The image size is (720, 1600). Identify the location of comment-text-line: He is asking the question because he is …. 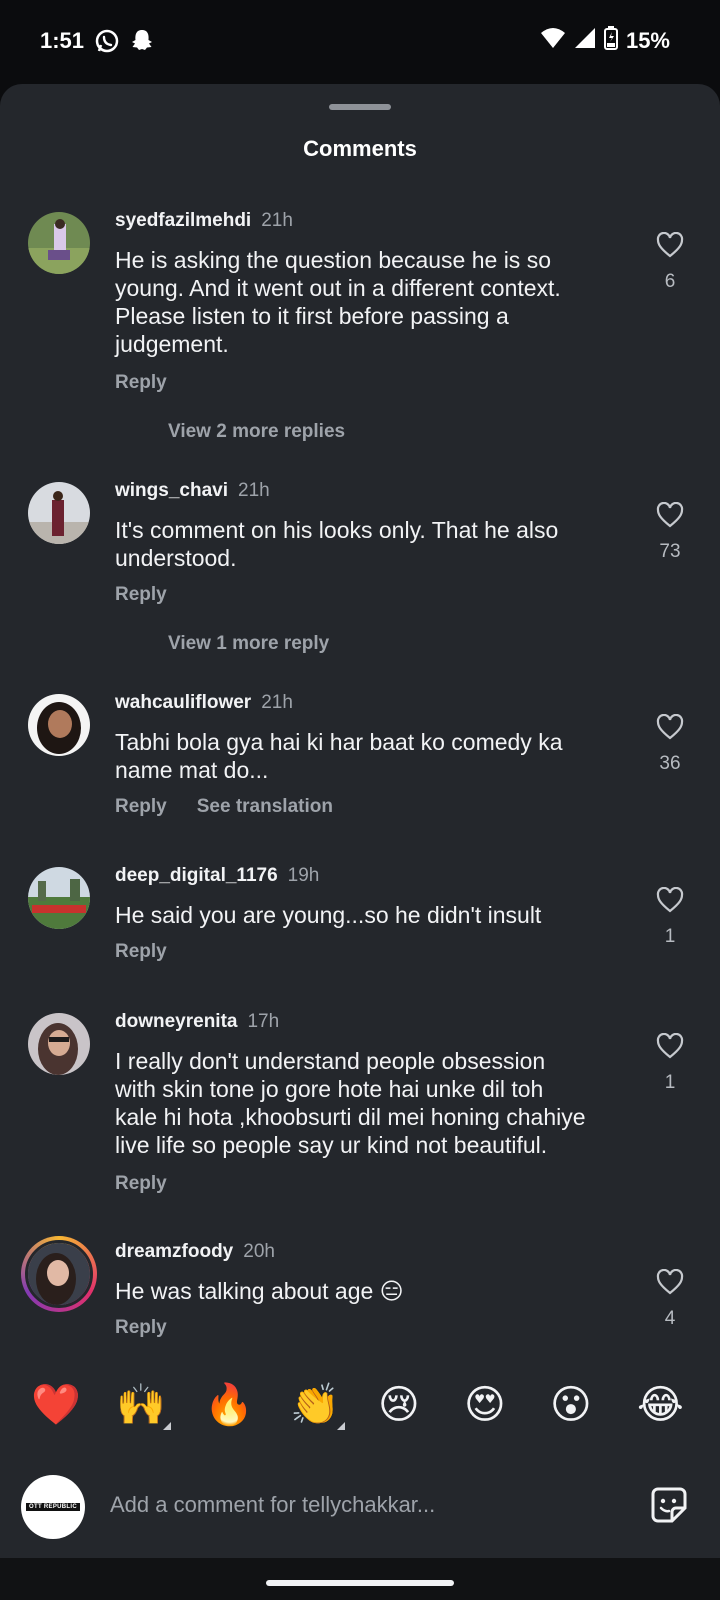
(333, 260).